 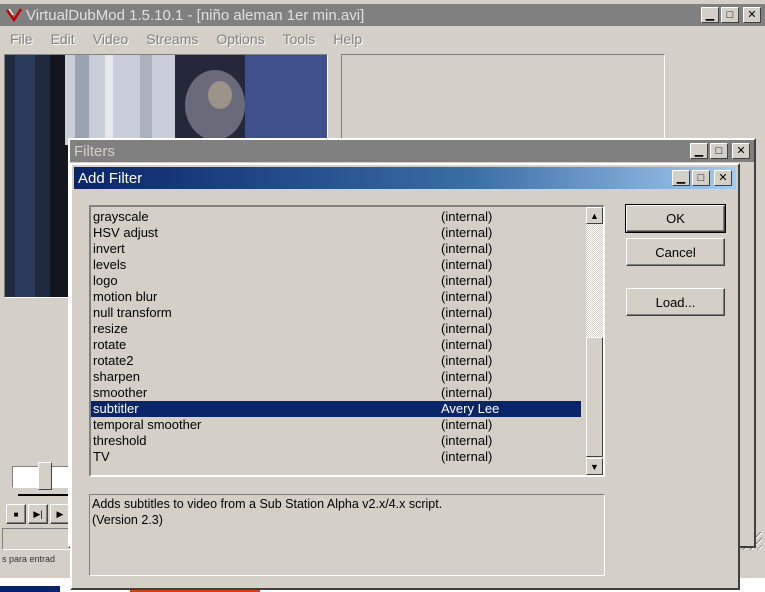 What do you see at coordinates (110, 178) in the screenshot?
I see `add-filter-title: Add Filter` at bounding box center [110, 178].